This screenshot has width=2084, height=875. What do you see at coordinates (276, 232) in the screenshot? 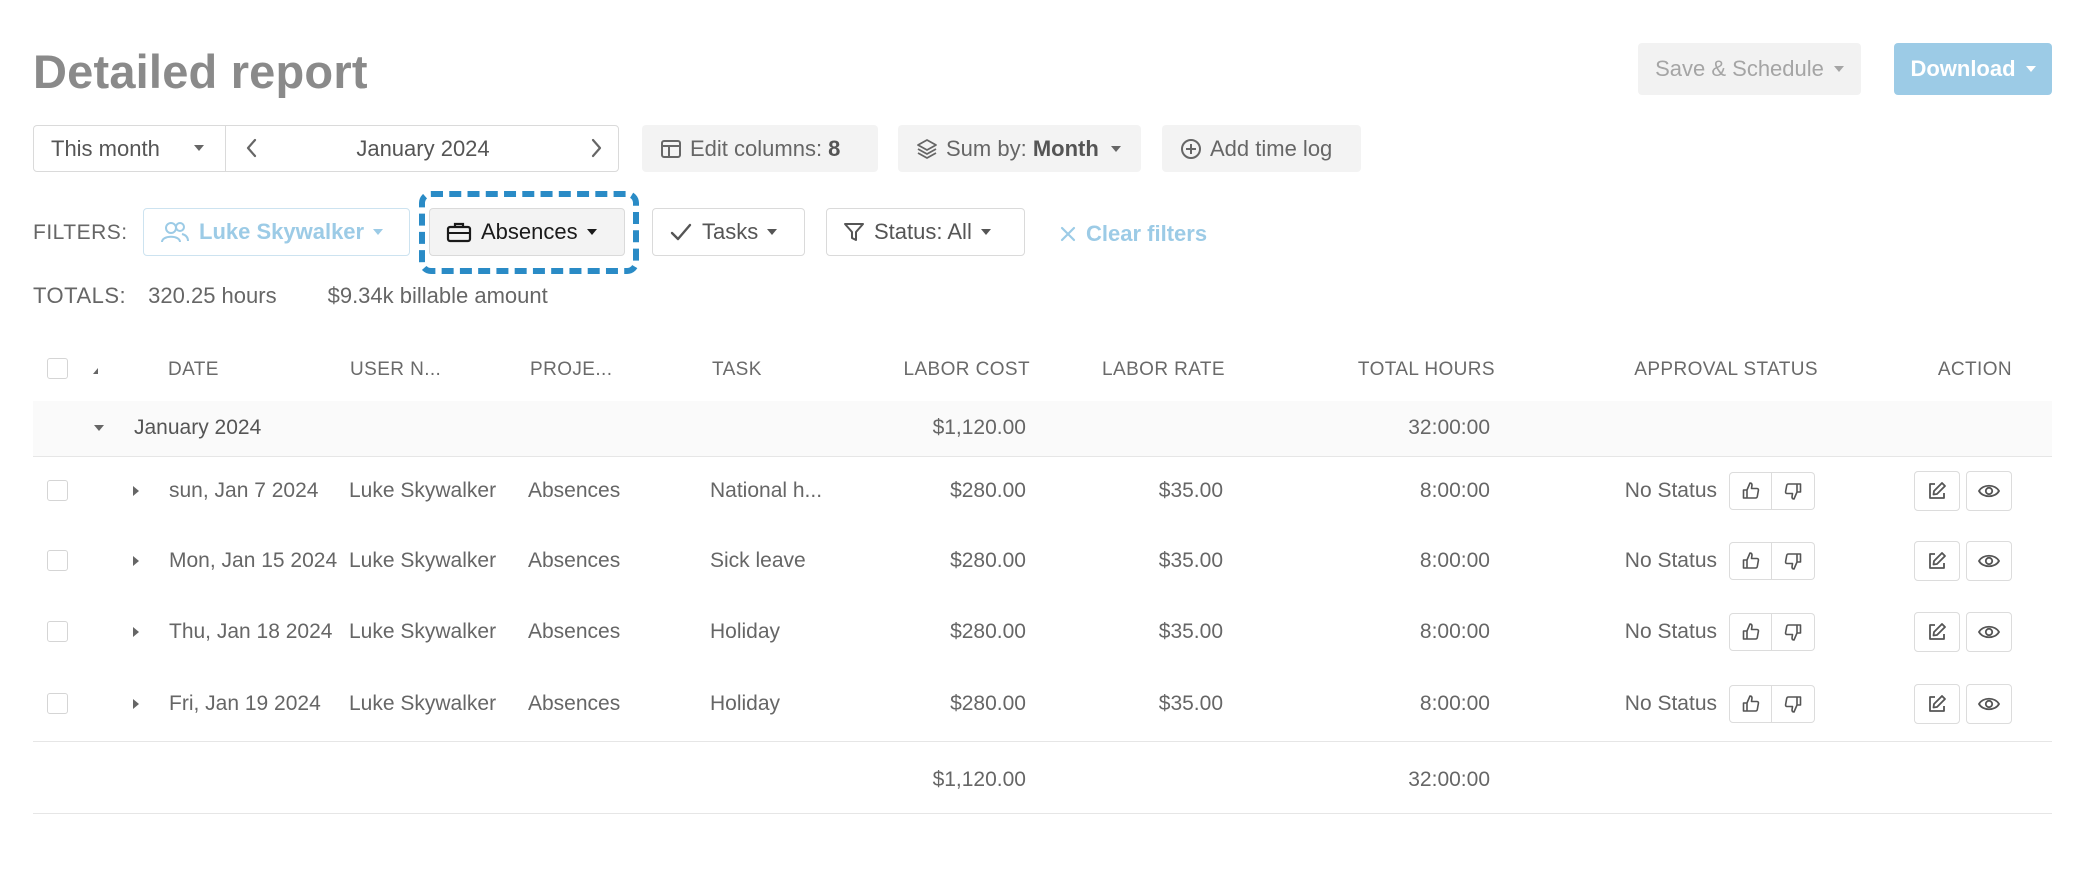
I see `user-filter: Luke Skywalker` at bounding box center [276, 232].